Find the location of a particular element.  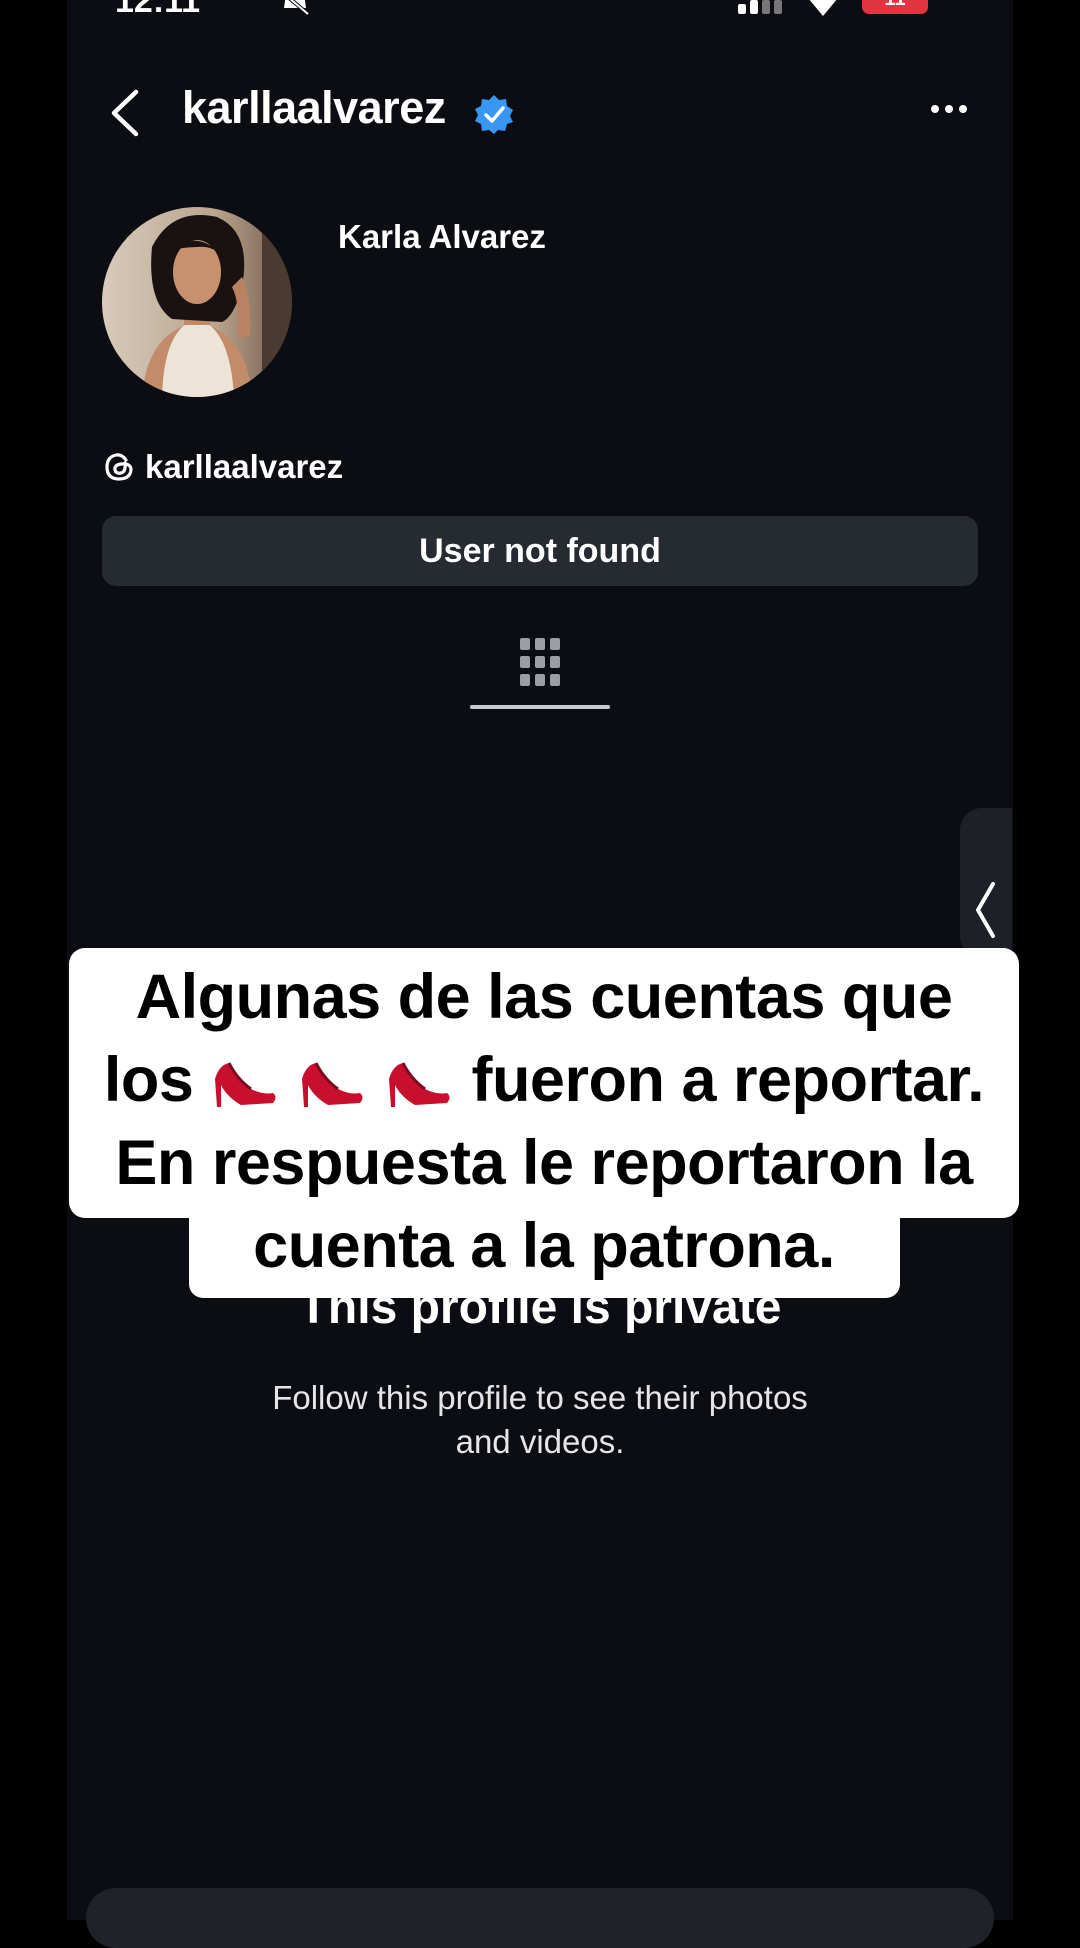

battery-indicator: 11 is located at coordinates (895, 7).